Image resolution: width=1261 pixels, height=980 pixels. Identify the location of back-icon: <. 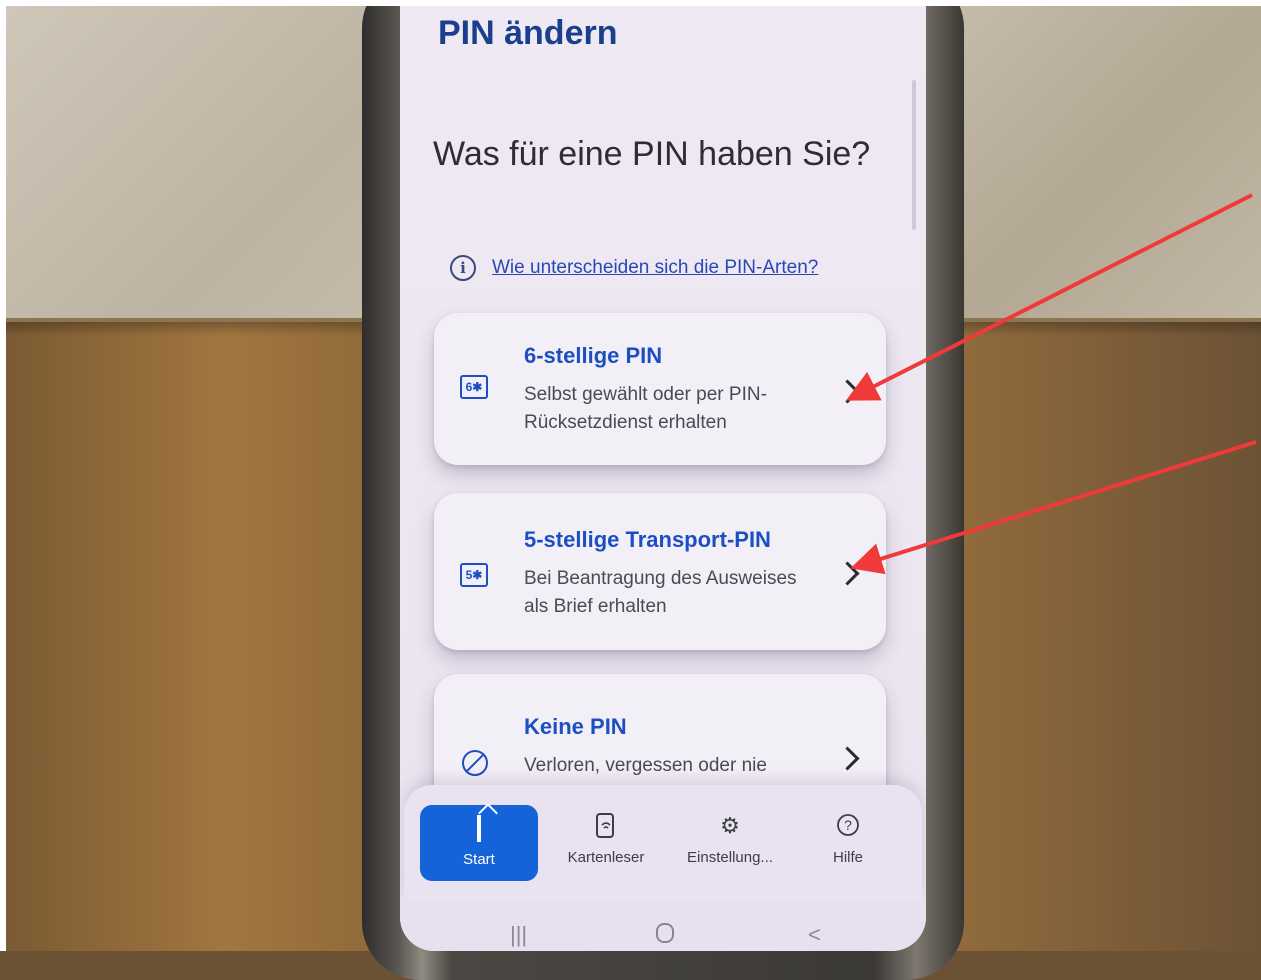
(814, 935).